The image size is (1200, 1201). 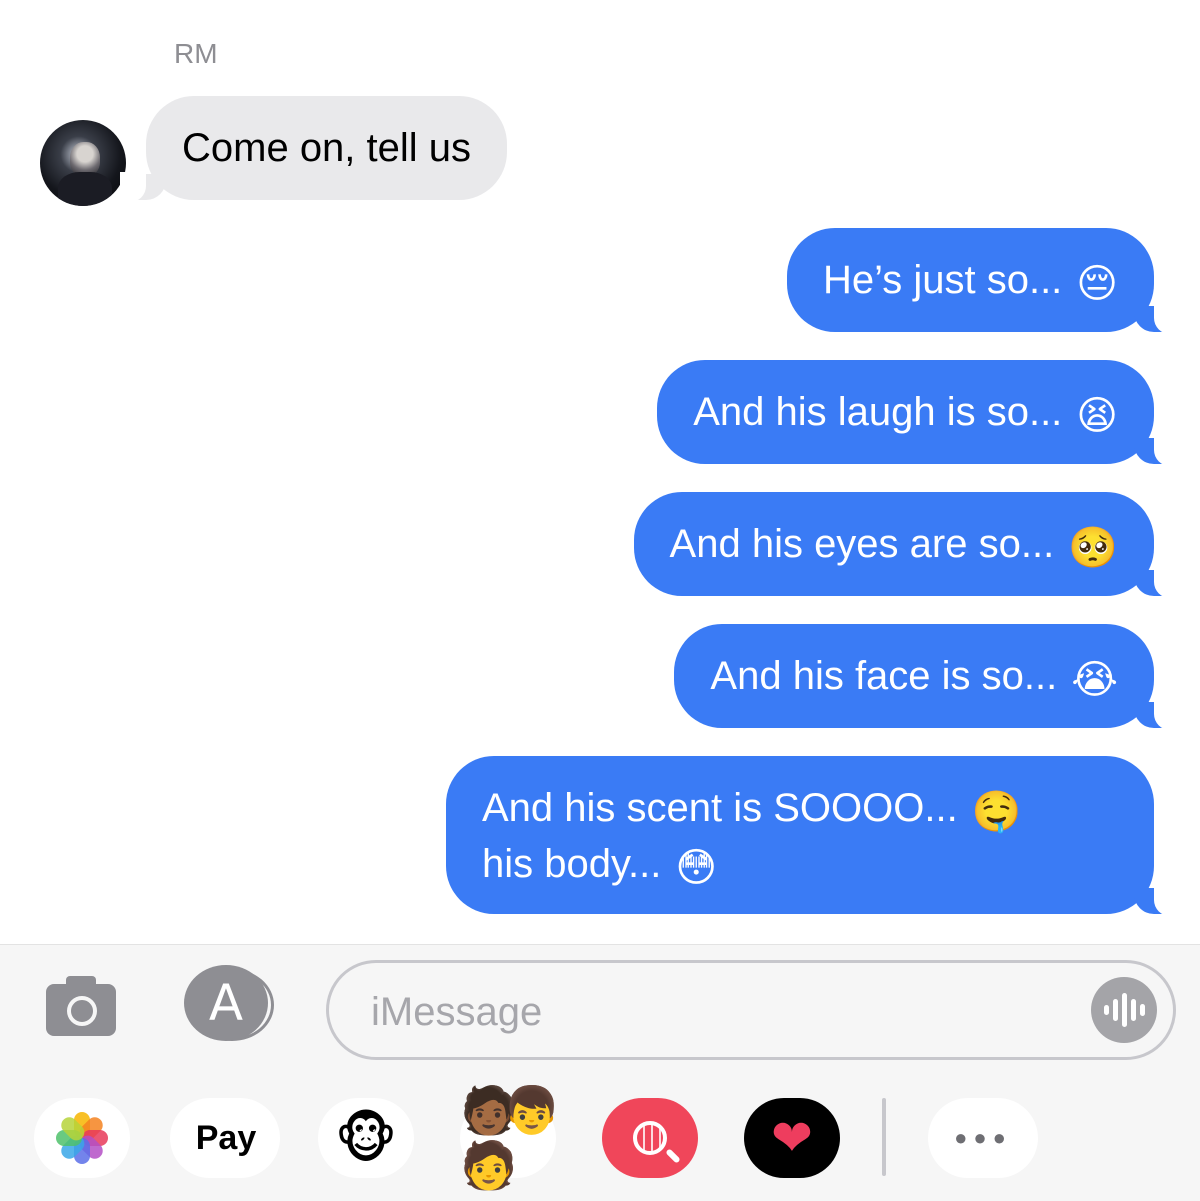 I want to click on outgoing-message-bubble: He’s just so... 😔, so click(x=983, y=281).